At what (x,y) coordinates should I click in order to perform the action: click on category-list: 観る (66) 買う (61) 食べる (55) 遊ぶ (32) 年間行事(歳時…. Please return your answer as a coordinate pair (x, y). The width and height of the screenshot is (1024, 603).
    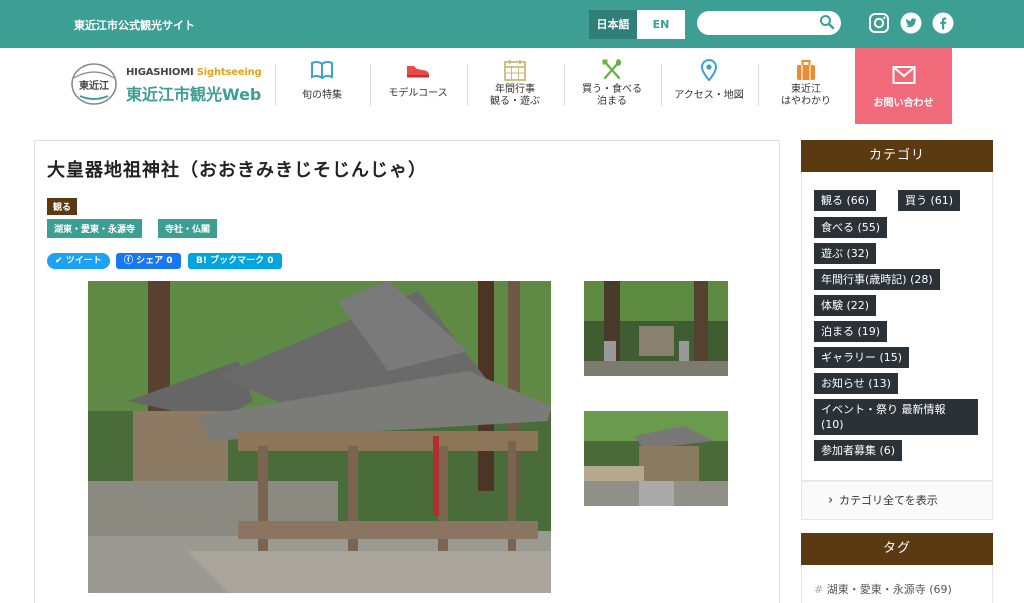
    Looking at the image, I should click on (897, 326).